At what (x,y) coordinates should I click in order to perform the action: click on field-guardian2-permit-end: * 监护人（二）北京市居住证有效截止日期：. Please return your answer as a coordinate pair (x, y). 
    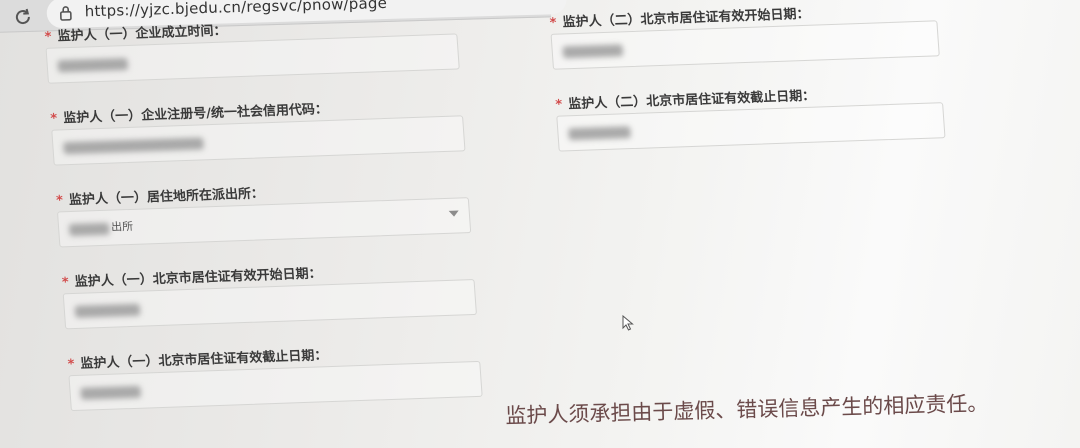
    Looking at the image, I should click on (751, 128).